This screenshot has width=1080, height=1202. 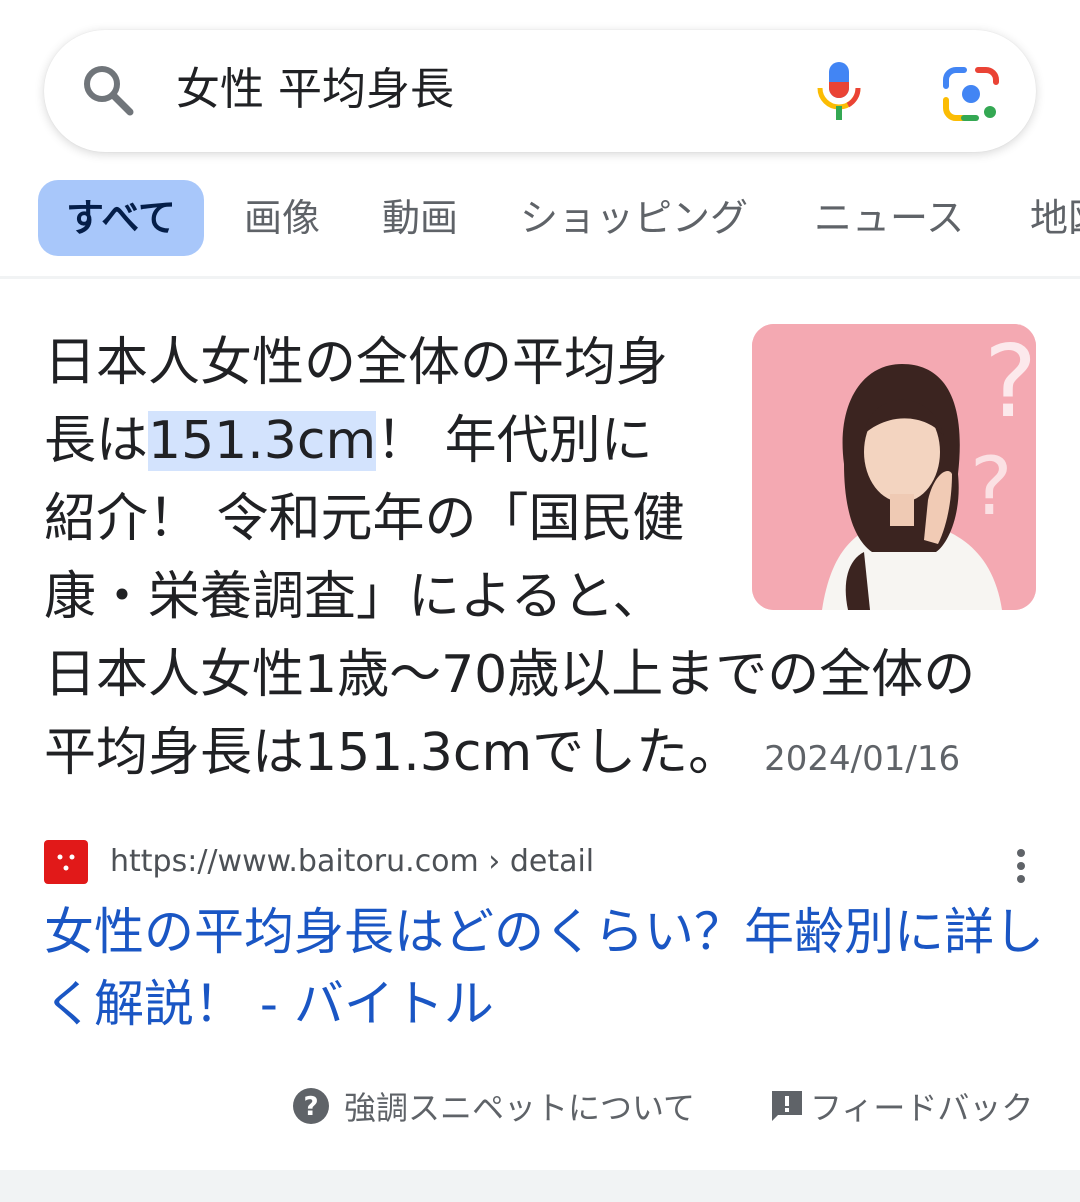 I want to click on more-vert-icon, so click(x=1021, y=866).